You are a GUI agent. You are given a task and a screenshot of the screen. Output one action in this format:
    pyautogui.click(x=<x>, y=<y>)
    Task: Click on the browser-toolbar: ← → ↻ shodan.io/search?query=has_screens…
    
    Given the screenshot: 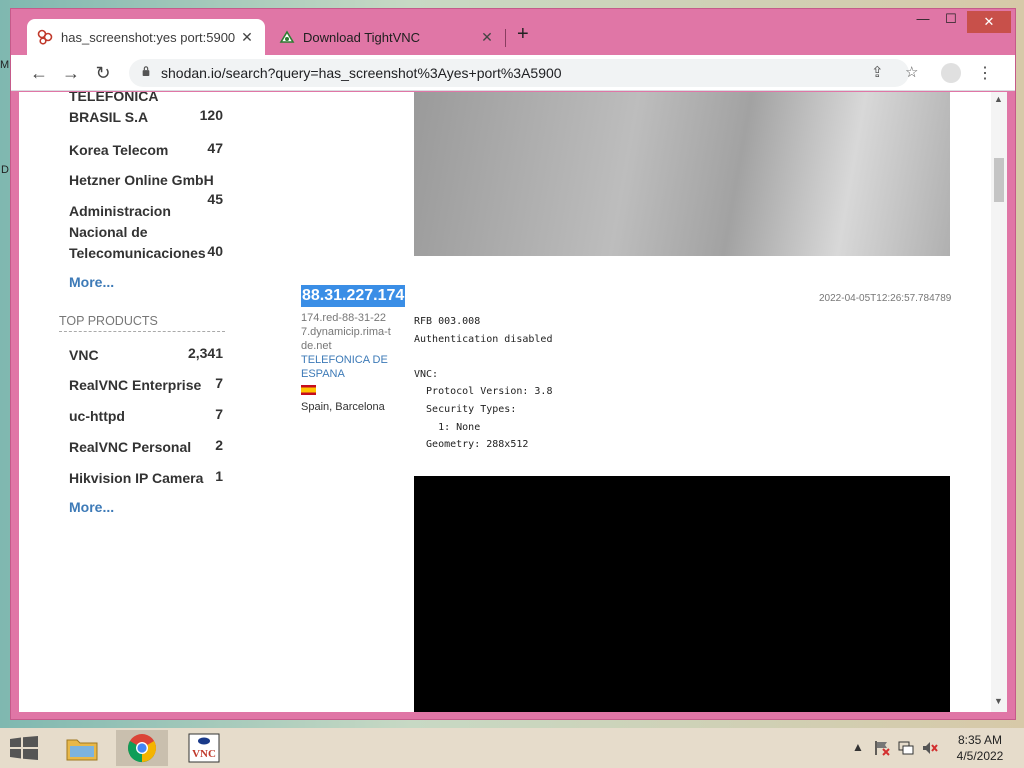 What is the action you would take?
    pyautogui.click(x=513, y=73)
    